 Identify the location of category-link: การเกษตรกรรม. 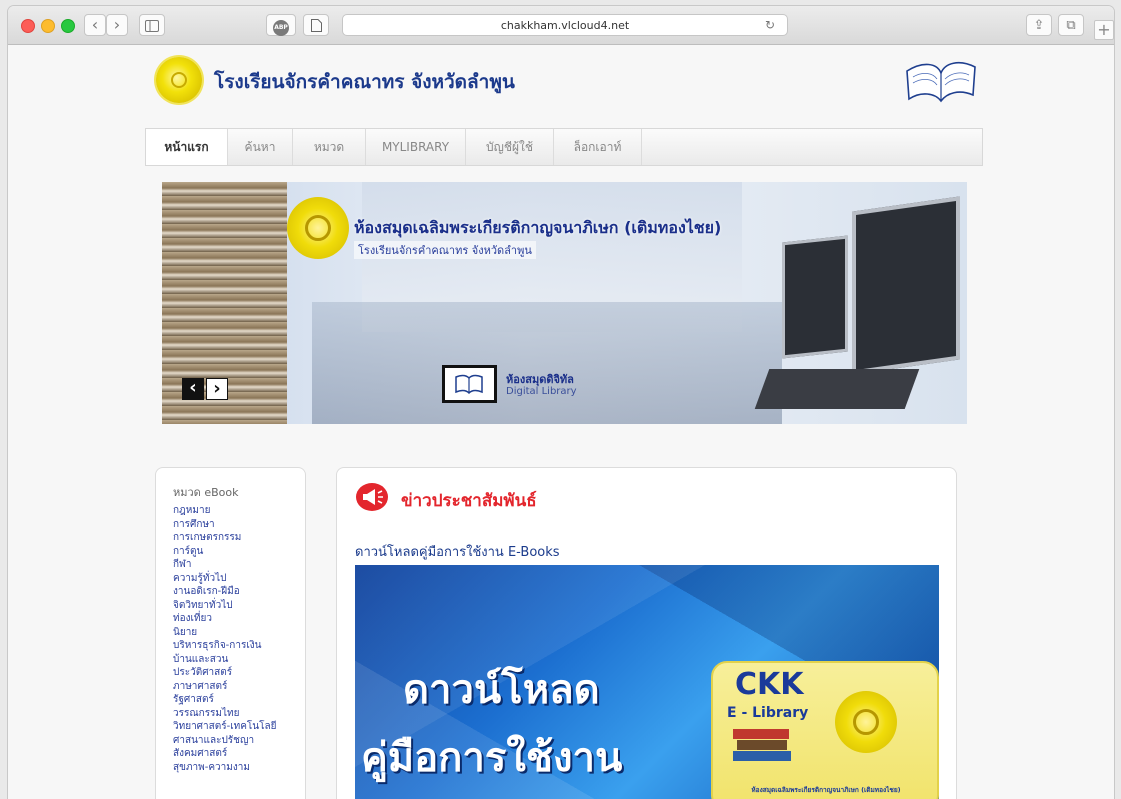
(225, 538).